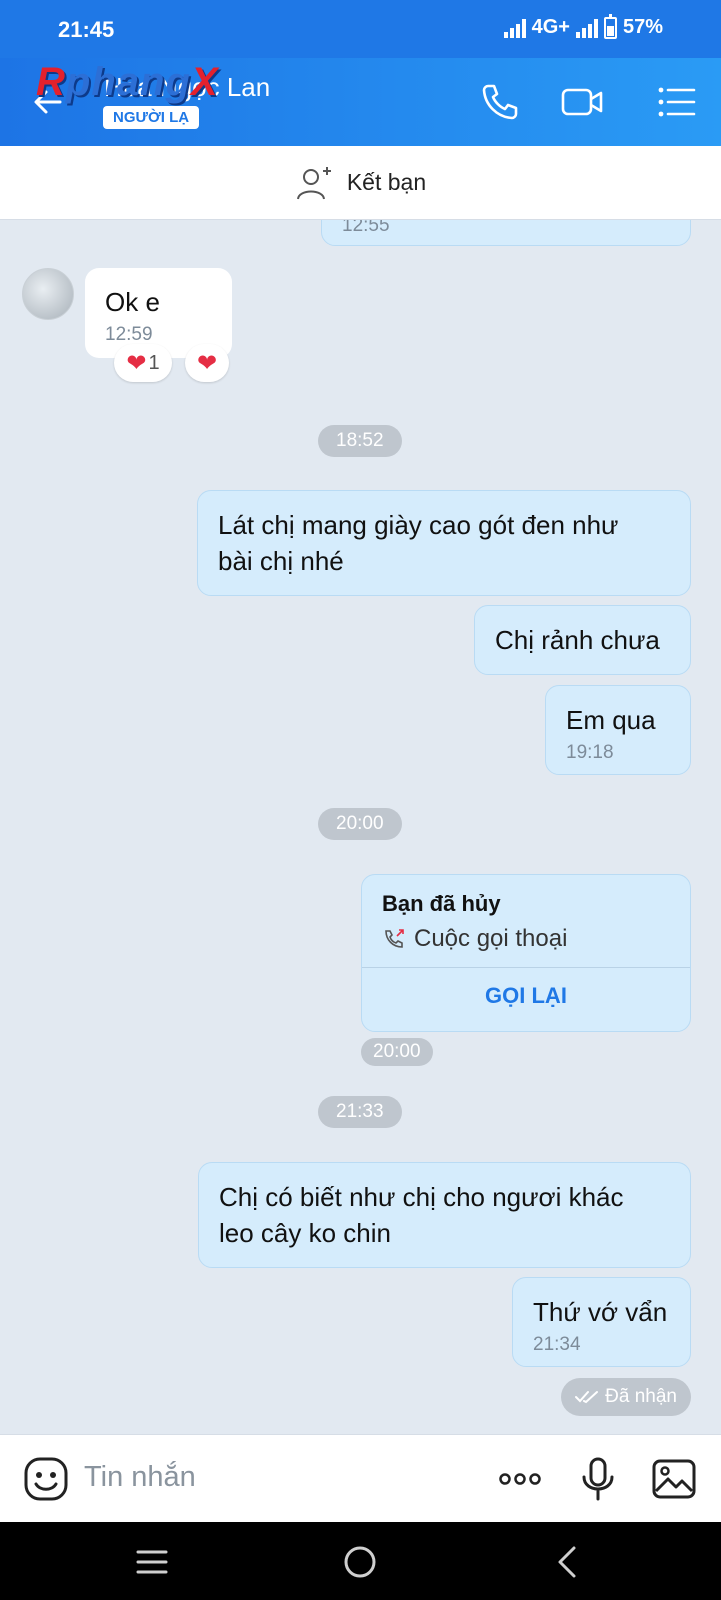  I want to click on time-separator: 18:52, so click(360, 441).